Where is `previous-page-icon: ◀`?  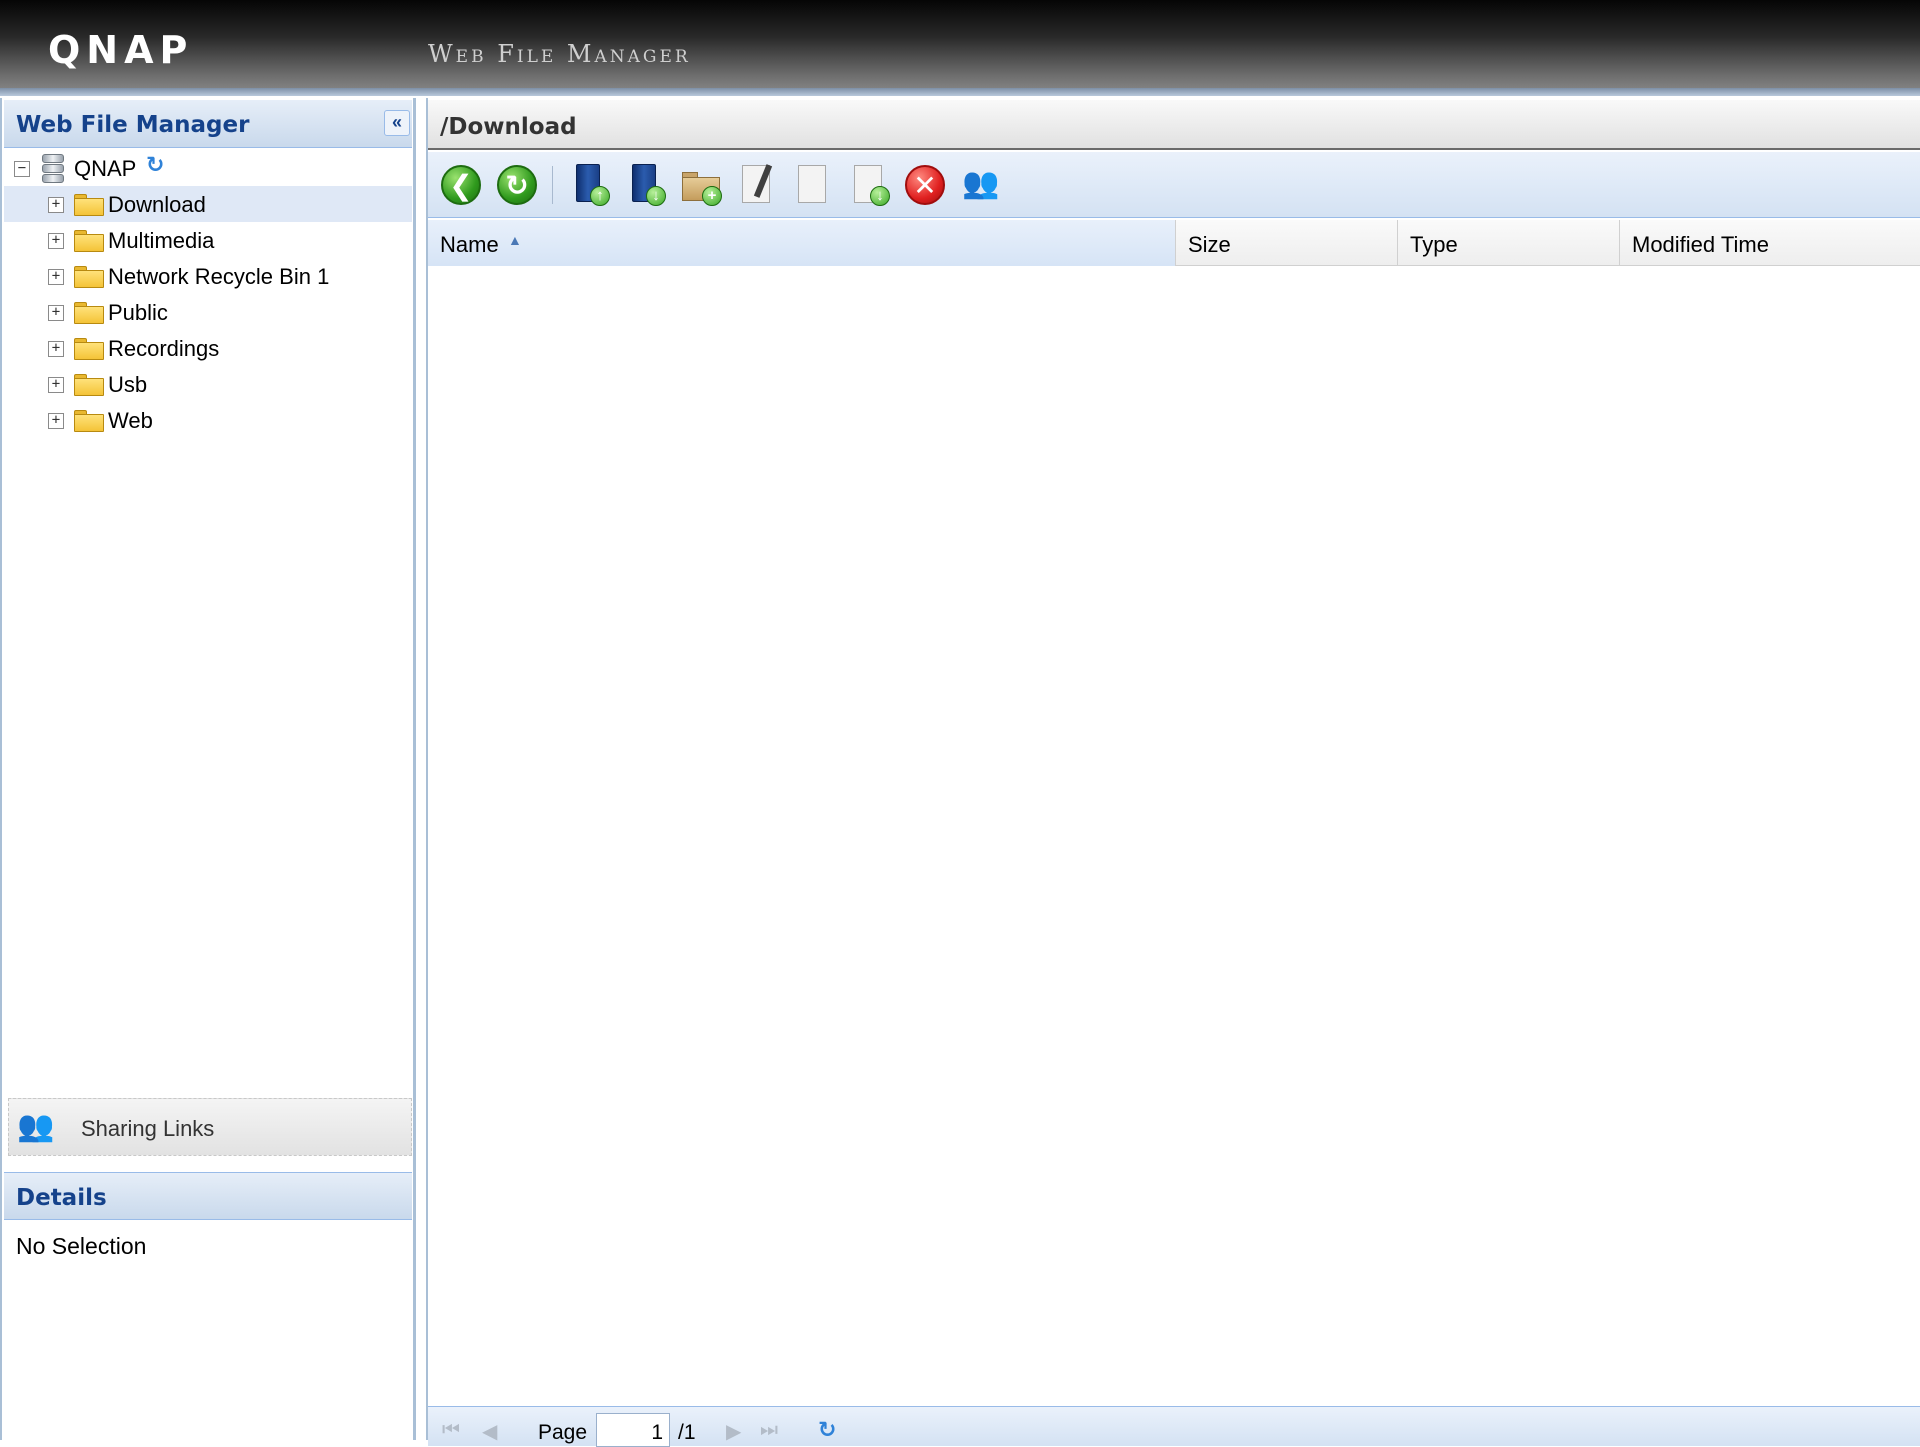 previous-page-icon: ◀ is located at coordinates (489, 1431).